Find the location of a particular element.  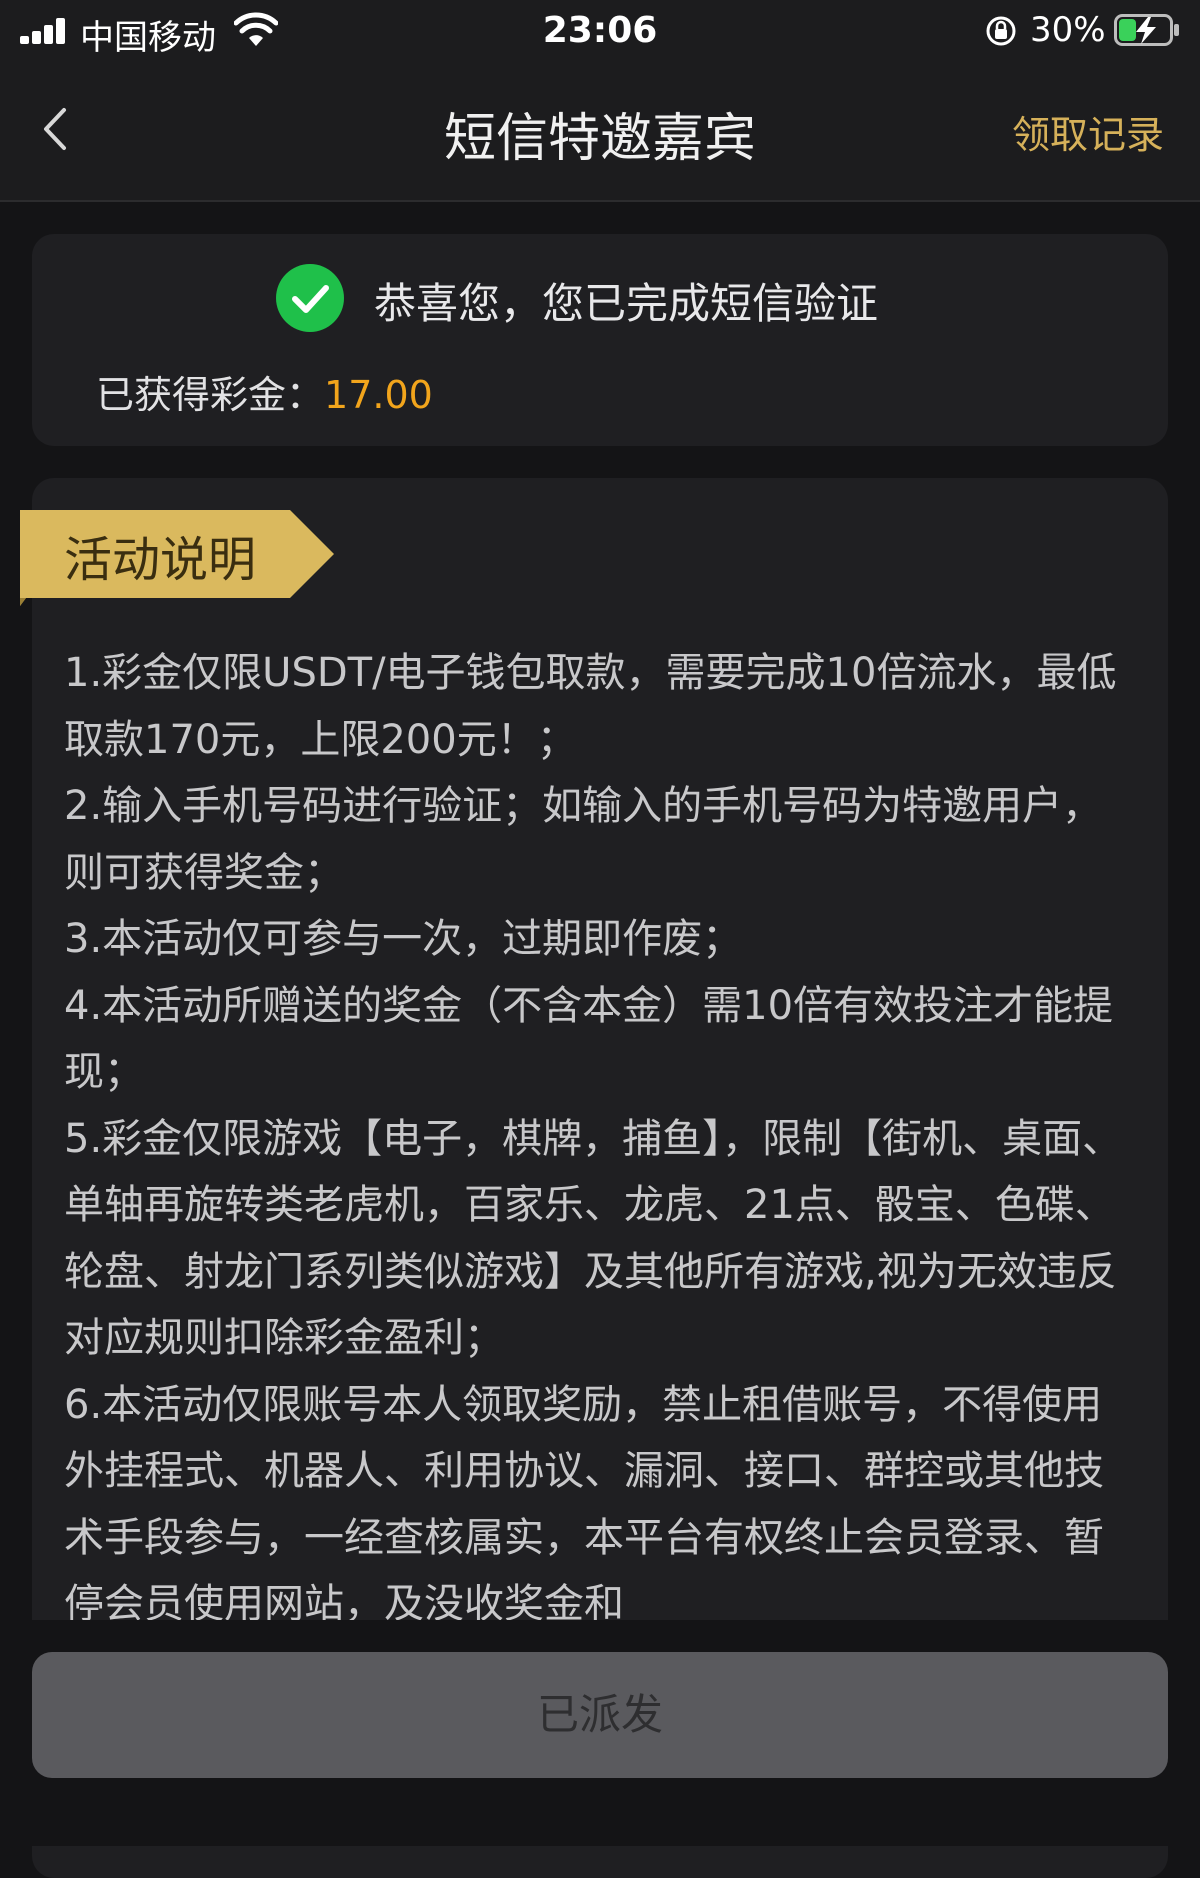

dispatched-button: 已派发 is located at coordinates (600, 1715).